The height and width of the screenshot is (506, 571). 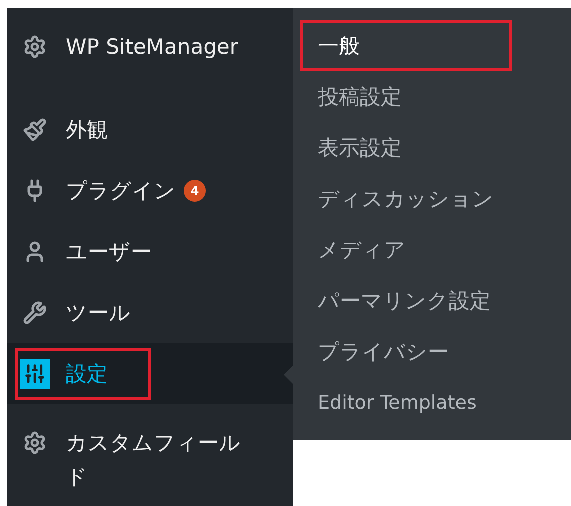 What do you see at coordinates (406, 45) in the screenshot?
I see `submenu-item: 一般` at bounding box center [406, 45].